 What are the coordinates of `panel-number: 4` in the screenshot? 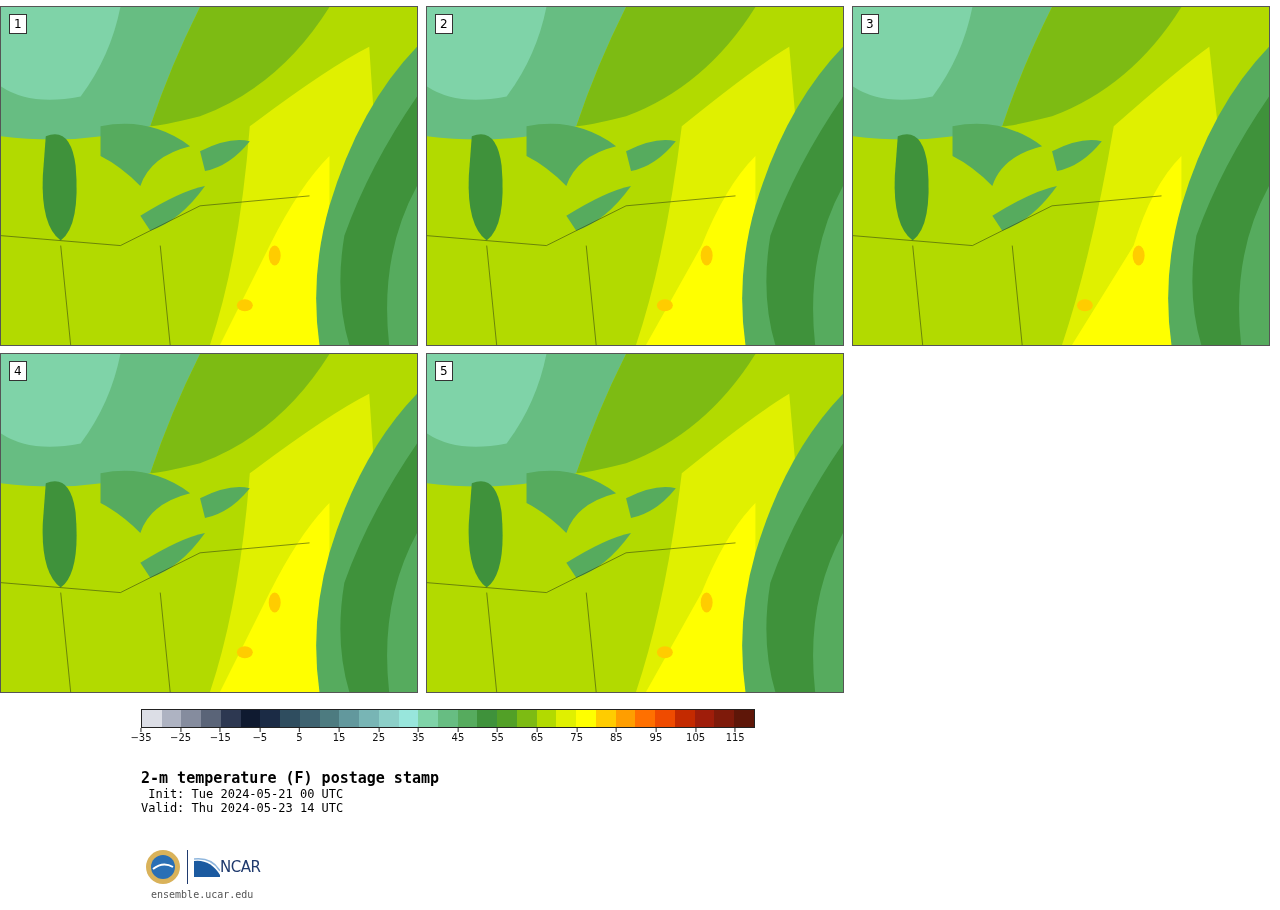 It's located at (18, 371).